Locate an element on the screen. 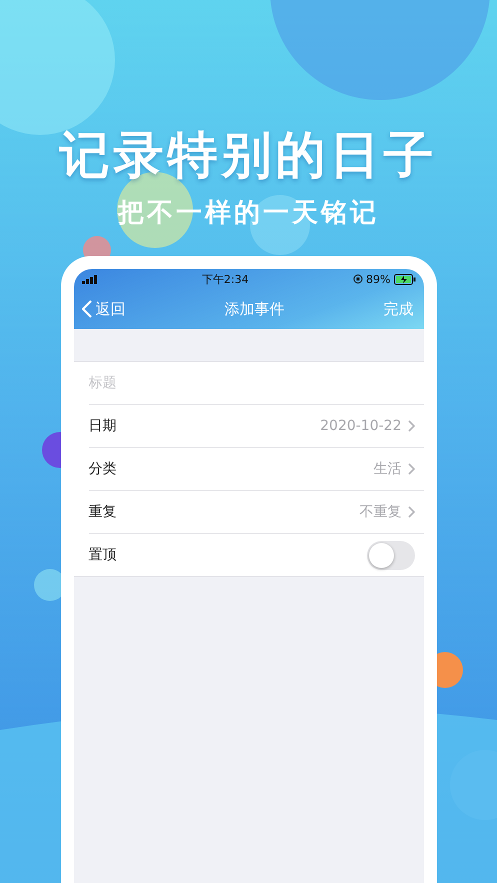 This screenshot has width=497, height=883. battery-percent: 89% is located at coordinates (378, 279).